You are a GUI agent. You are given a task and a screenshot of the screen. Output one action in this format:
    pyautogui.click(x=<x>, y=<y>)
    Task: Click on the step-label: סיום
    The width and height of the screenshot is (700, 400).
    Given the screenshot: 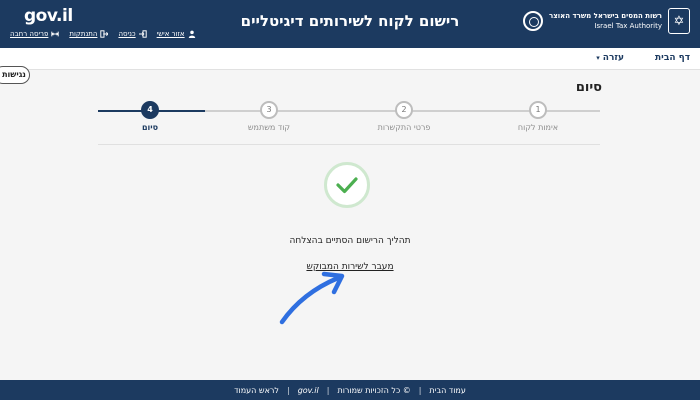 What is the action you would take?
    pyautogui.click(x=150, y=127)
    